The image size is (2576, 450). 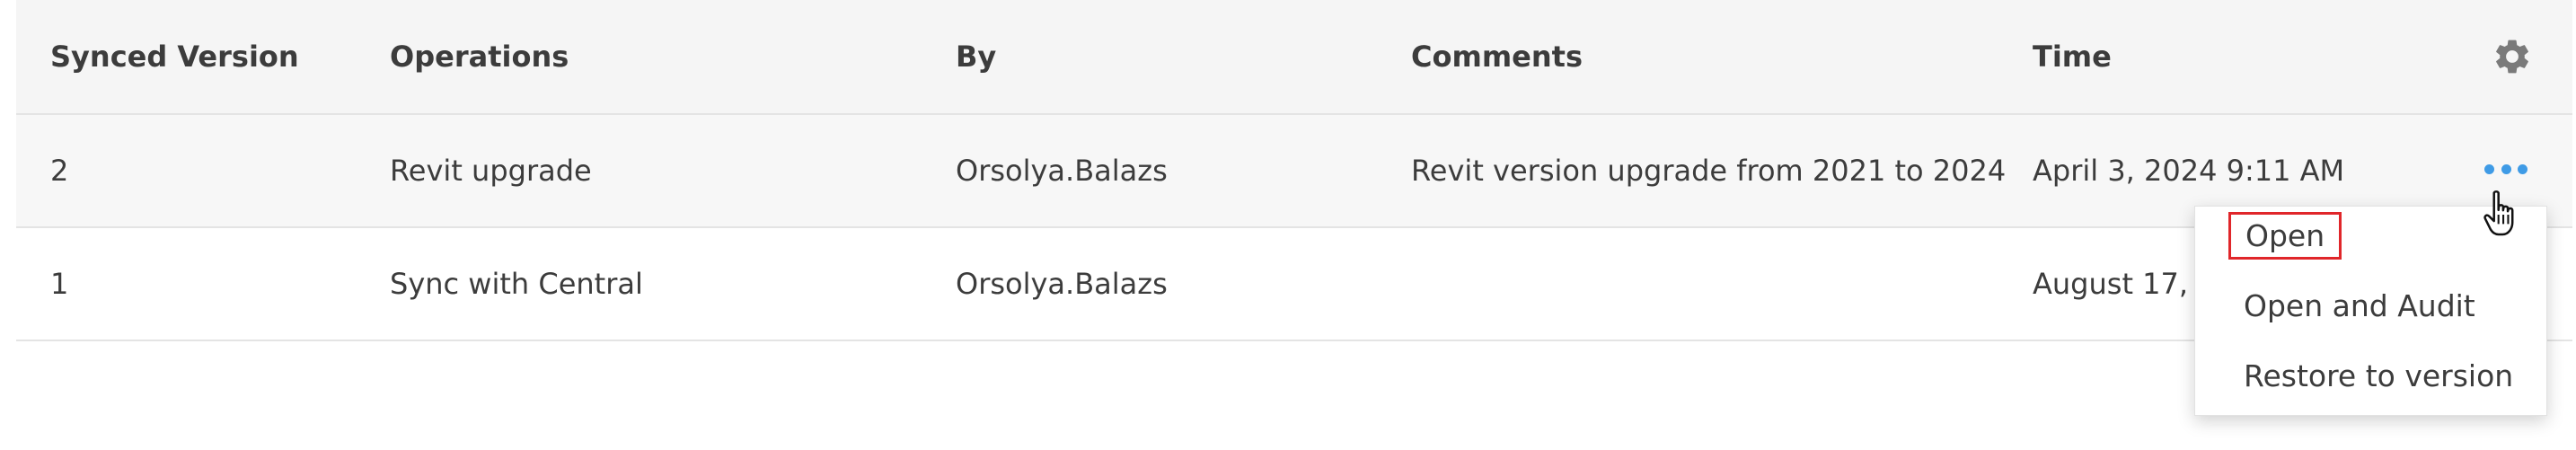 What do you see at coordinates (491, 171) in the screenshot?
I see `cell-operation: Revit upgrade` at bounding box center [491, 171].